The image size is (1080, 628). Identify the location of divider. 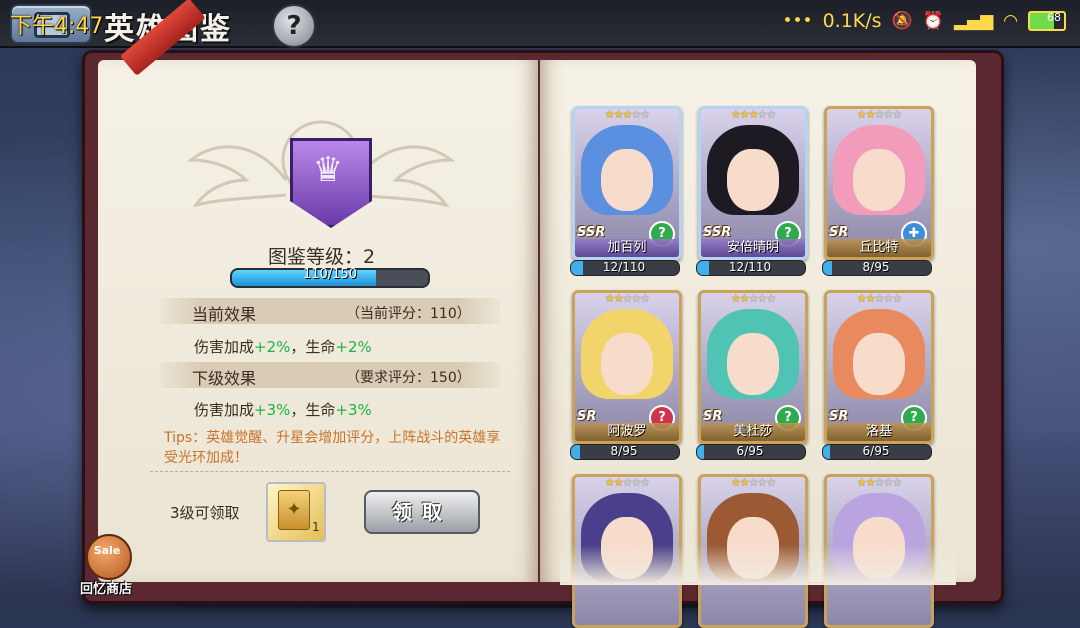
(330, 471).